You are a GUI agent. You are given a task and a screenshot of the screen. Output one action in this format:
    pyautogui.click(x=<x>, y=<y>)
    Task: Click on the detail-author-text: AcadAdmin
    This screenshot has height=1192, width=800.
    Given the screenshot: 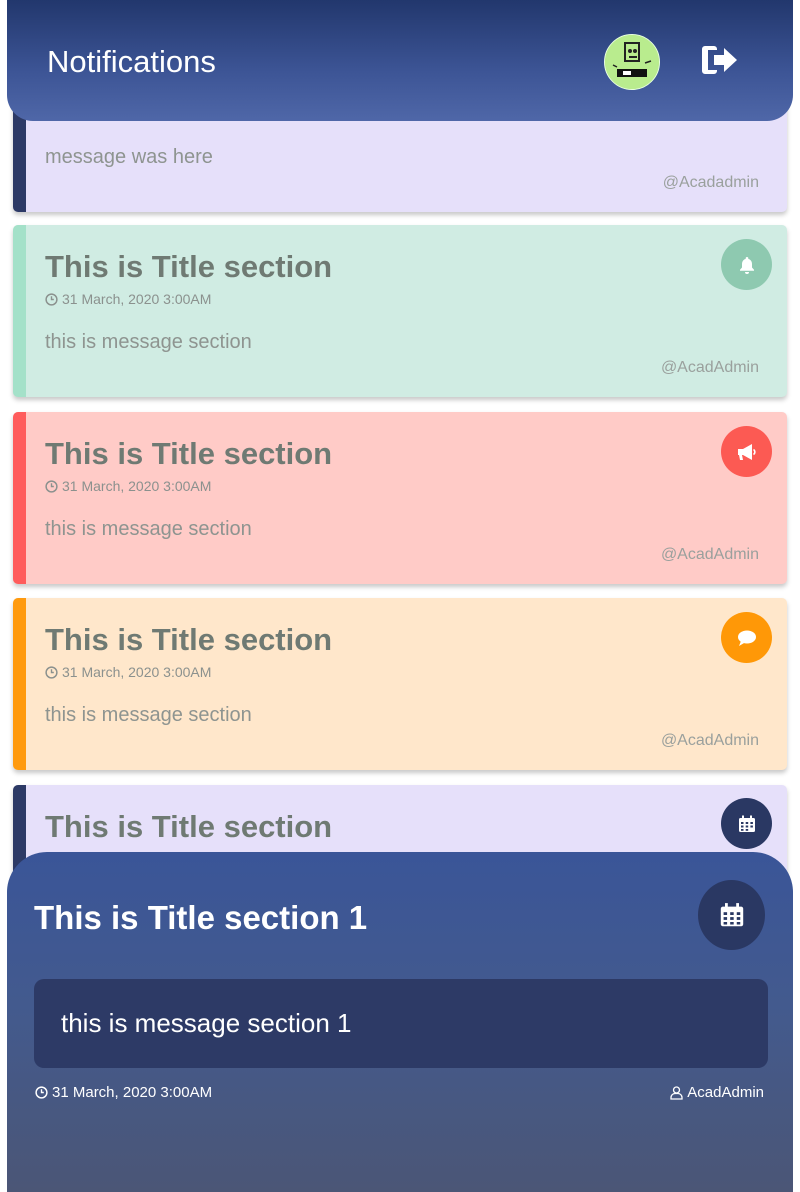 What is the action you would take?
    pyautogui.click(x=725, y=1092)
    